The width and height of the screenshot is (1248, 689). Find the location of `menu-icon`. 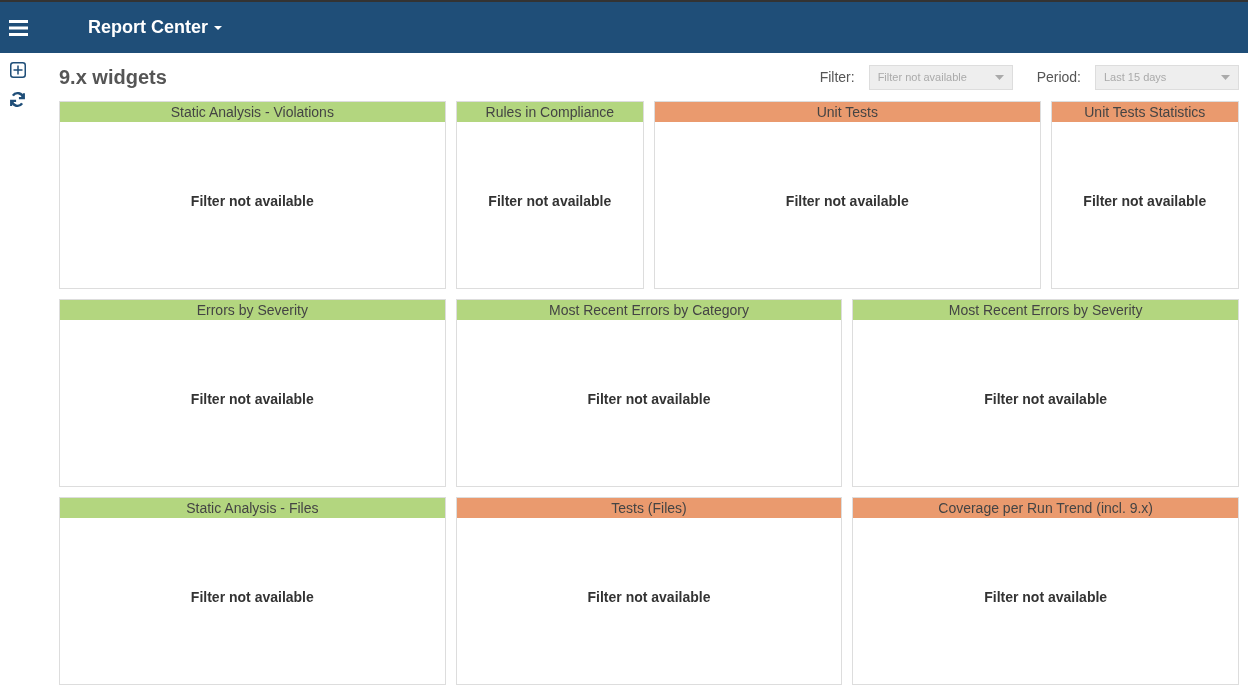

menu-icon is located at coordinates (18, 27).